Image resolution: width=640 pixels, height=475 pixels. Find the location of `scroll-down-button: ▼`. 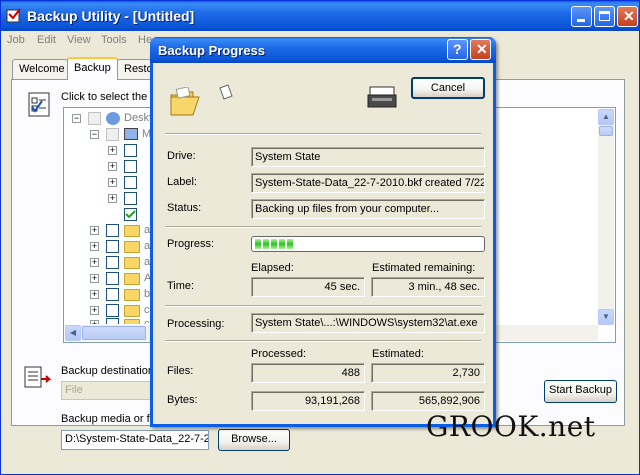

scroll-down-button: ▼ is located at coordinates (606, 317).